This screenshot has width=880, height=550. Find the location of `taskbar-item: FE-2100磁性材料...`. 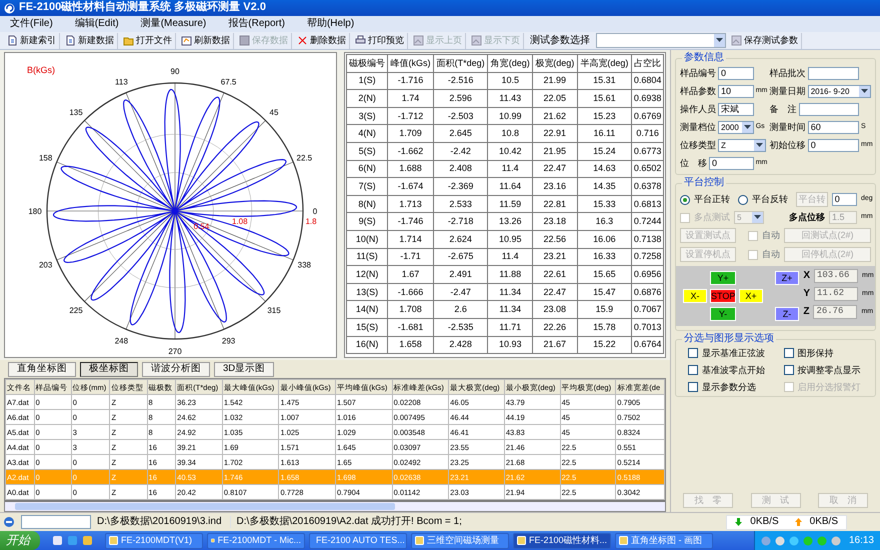

taskbar-item: FE-2100磁性材料... is located at coordinates (562, 540).